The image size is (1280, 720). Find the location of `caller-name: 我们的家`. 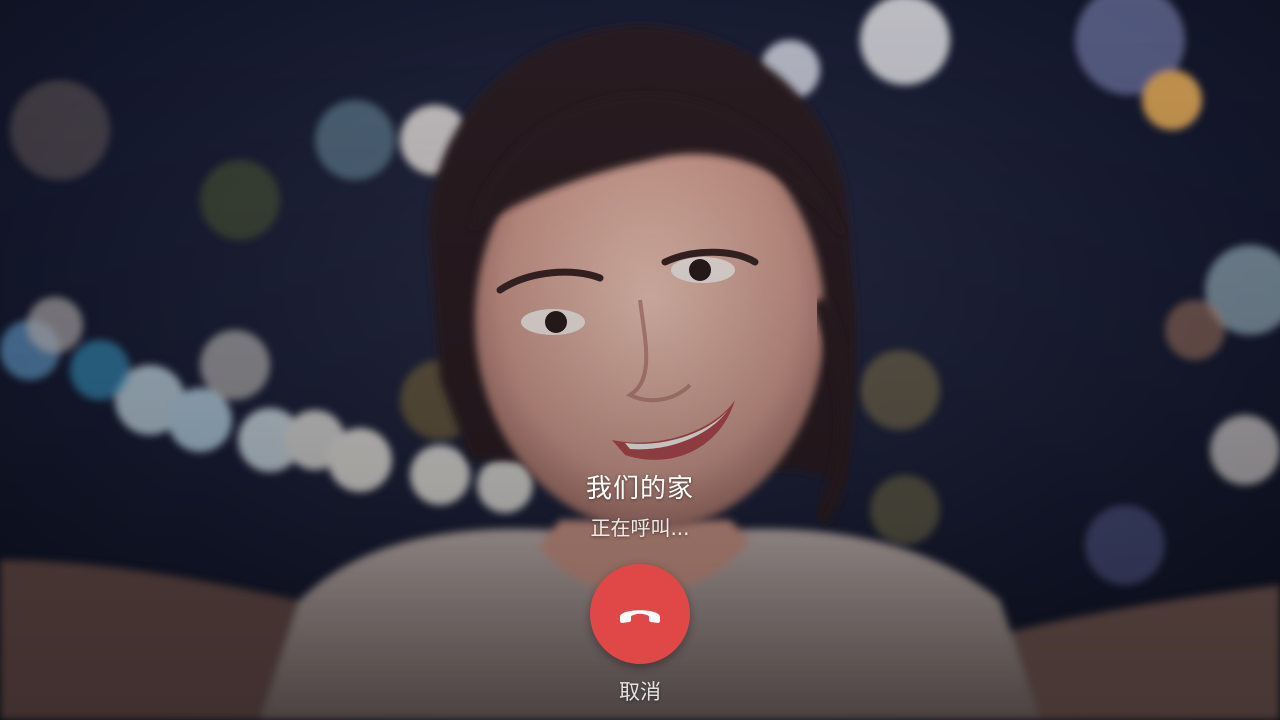

caller-name: 我们的家 is located at coordinates (639, 489).